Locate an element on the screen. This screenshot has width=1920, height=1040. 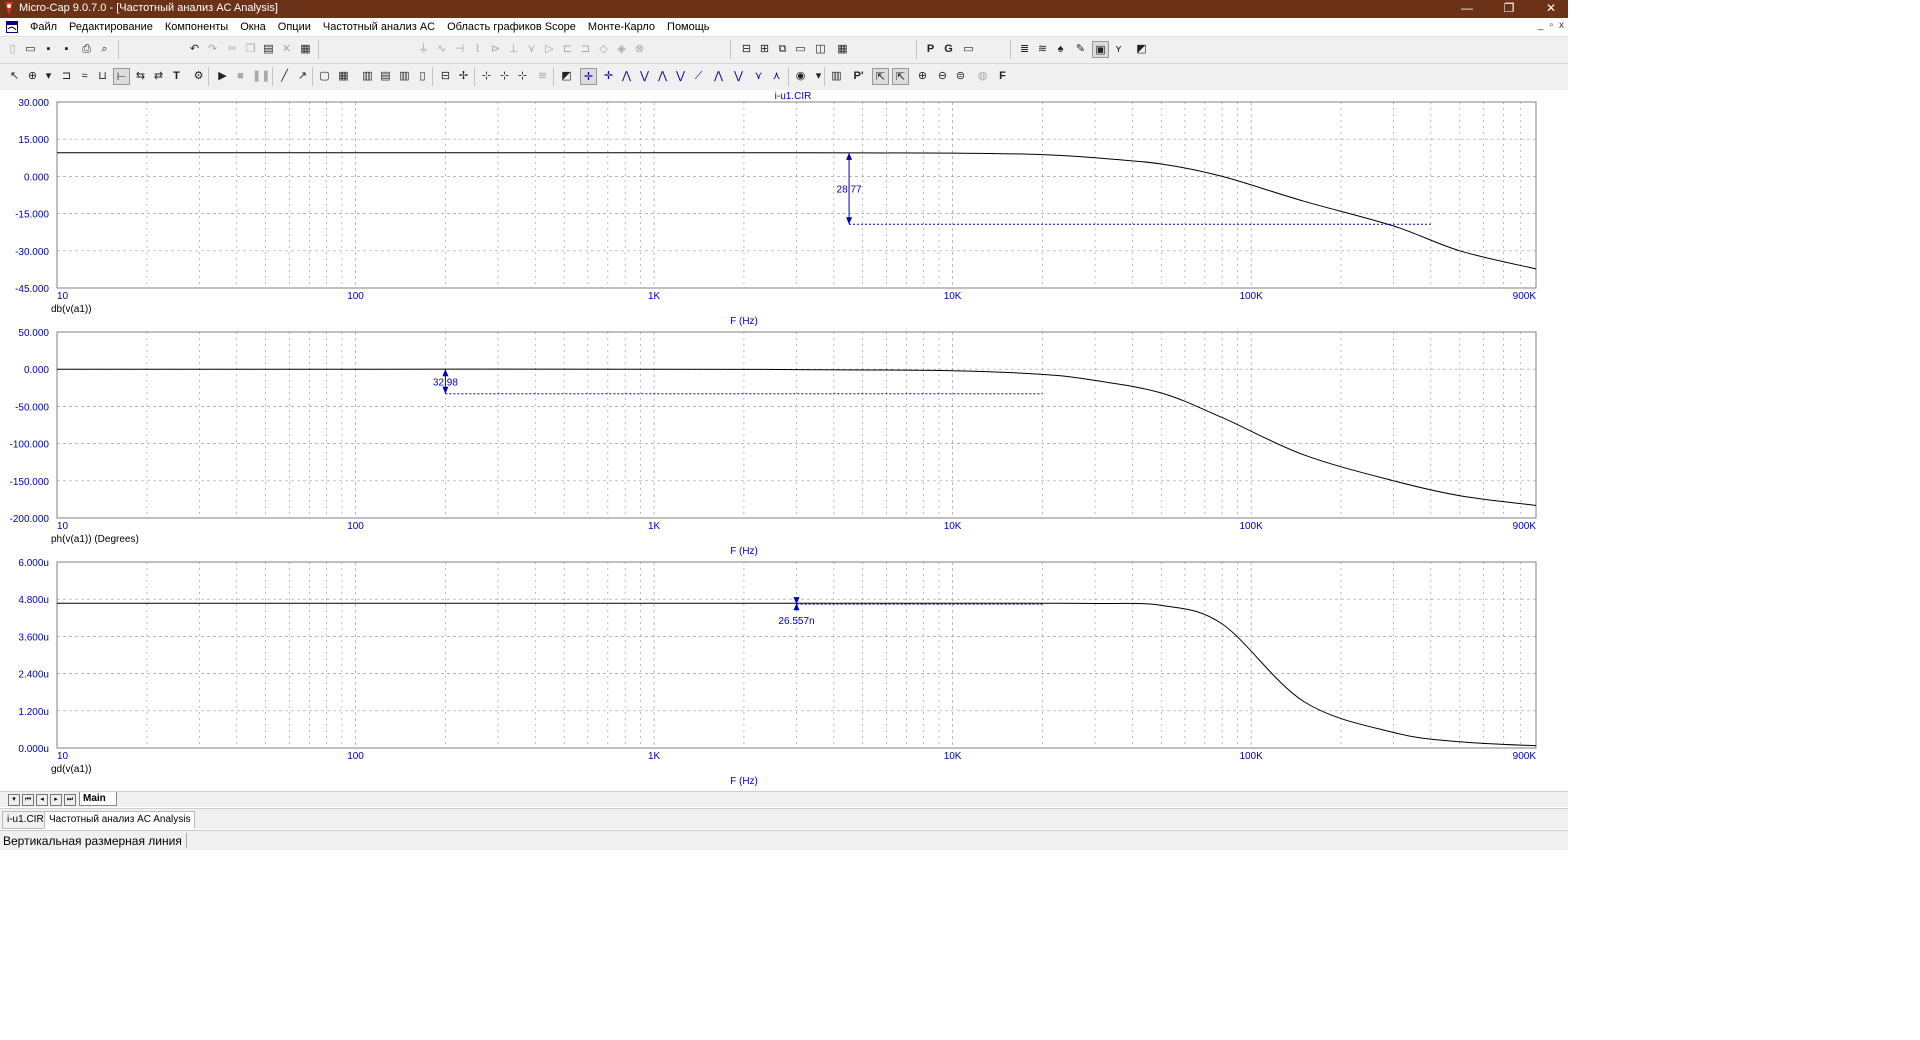
battery-icon: ⊥ is located at coordinates (513, 49).